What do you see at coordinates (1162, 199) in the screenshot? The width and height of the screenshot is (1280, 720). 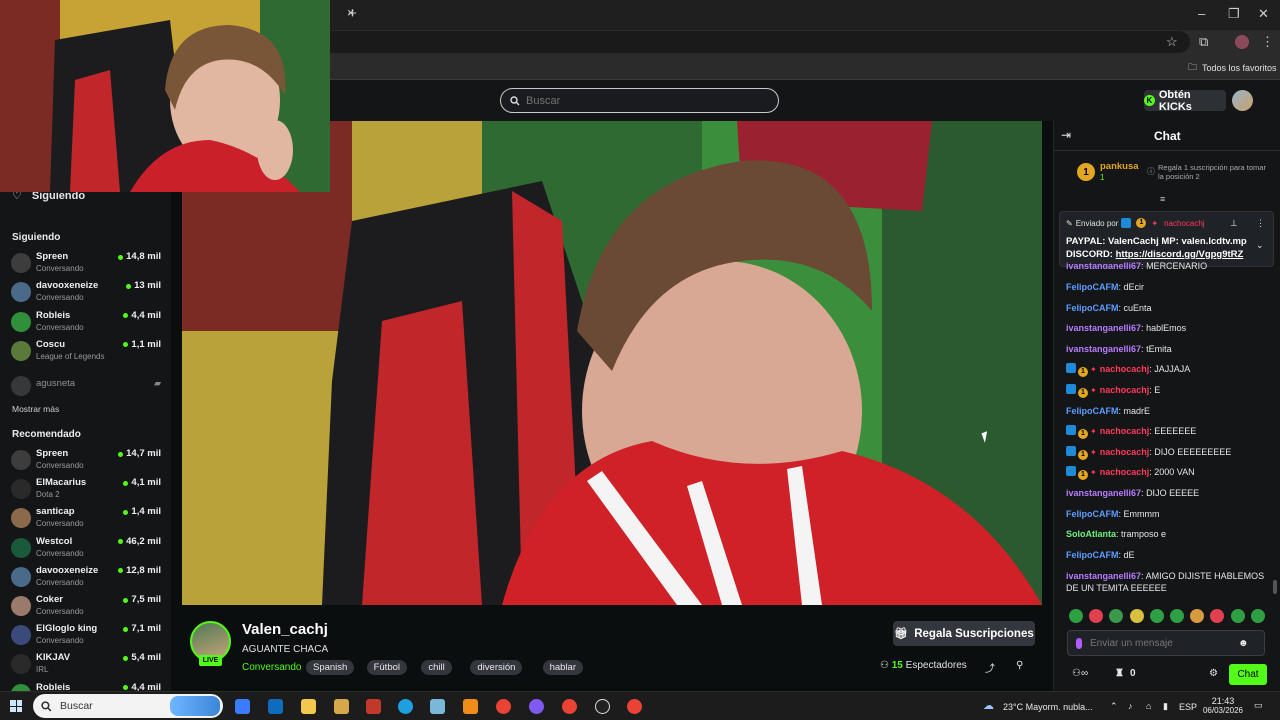 I see `expand-icon: ≡` at bounding box center [1162, 199].